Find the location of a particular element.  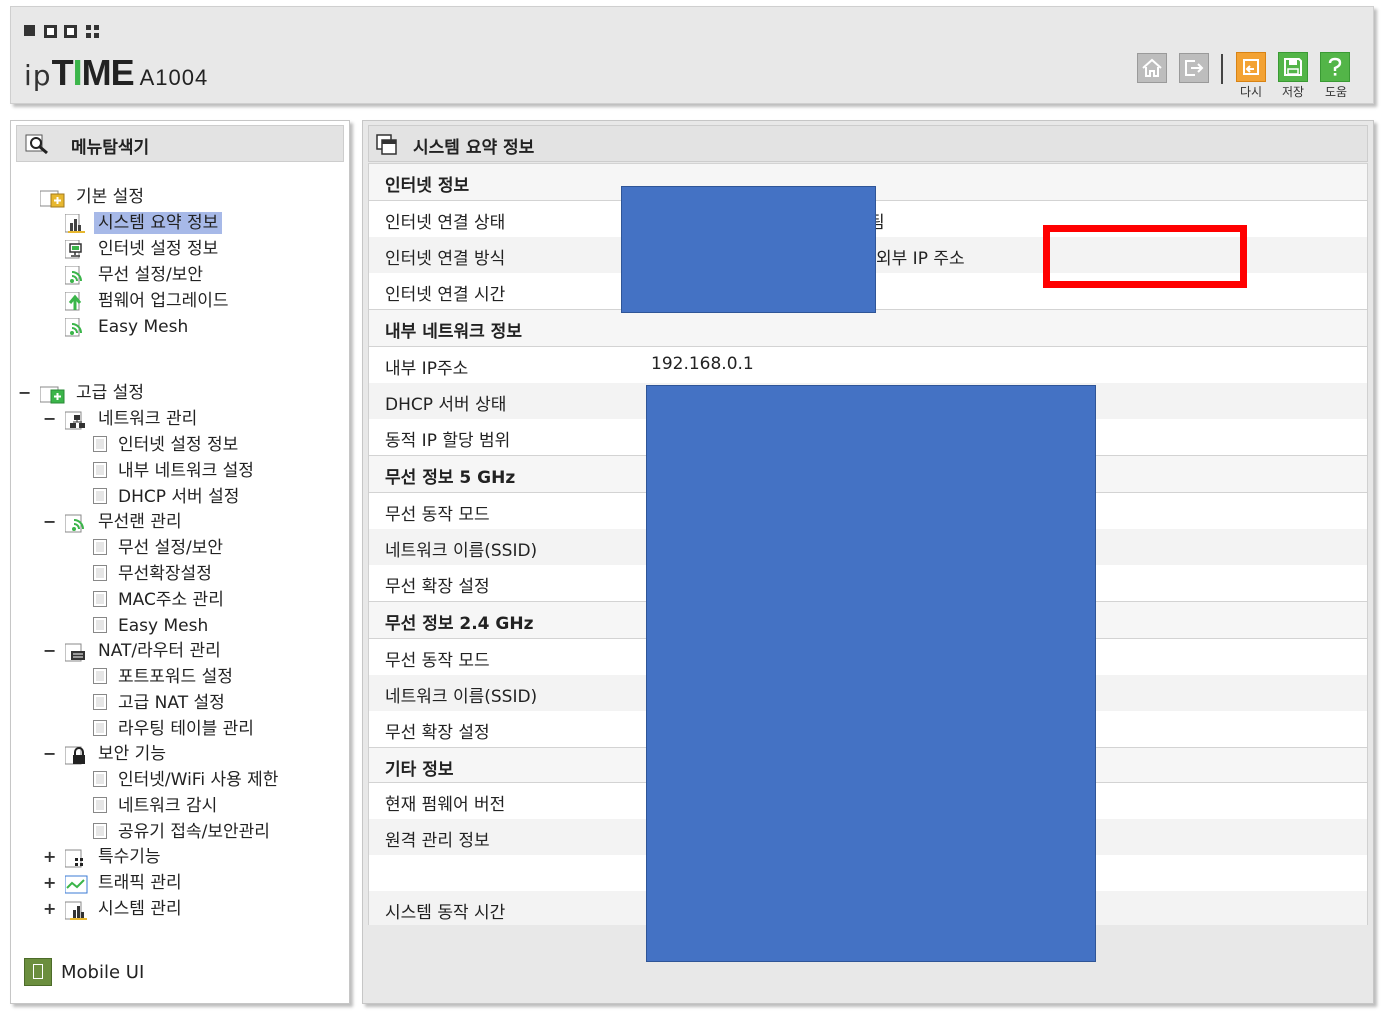

tree-system-management: 시스템 관리 is located at coordinates (140, 909).